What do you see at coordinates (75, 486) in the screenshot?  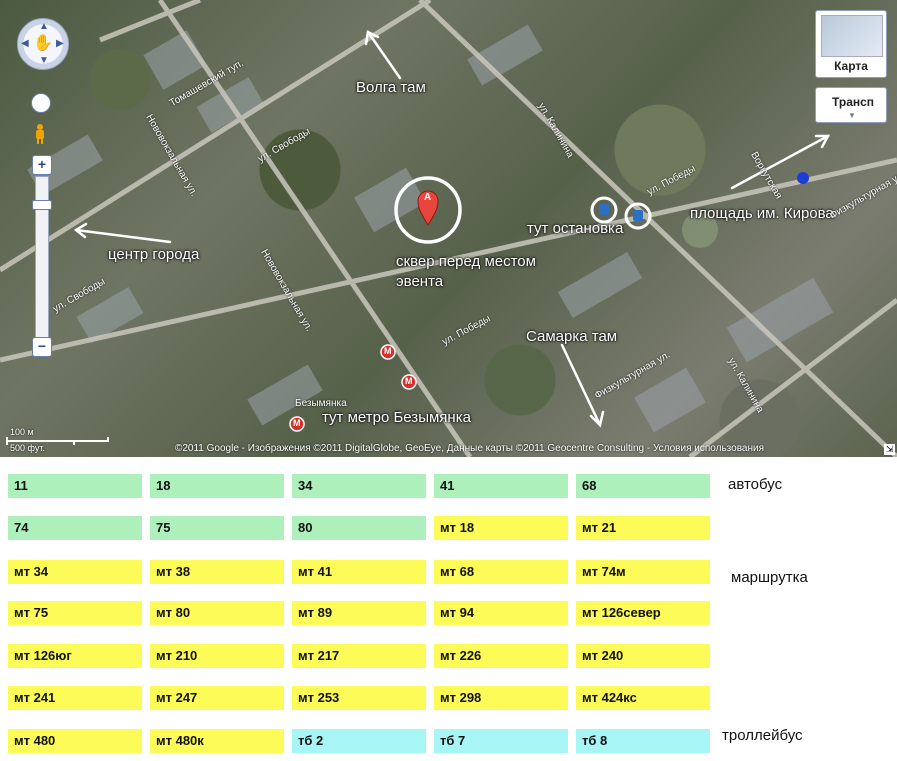 I see `route-cell: 11` at bounding box center [75, 486].